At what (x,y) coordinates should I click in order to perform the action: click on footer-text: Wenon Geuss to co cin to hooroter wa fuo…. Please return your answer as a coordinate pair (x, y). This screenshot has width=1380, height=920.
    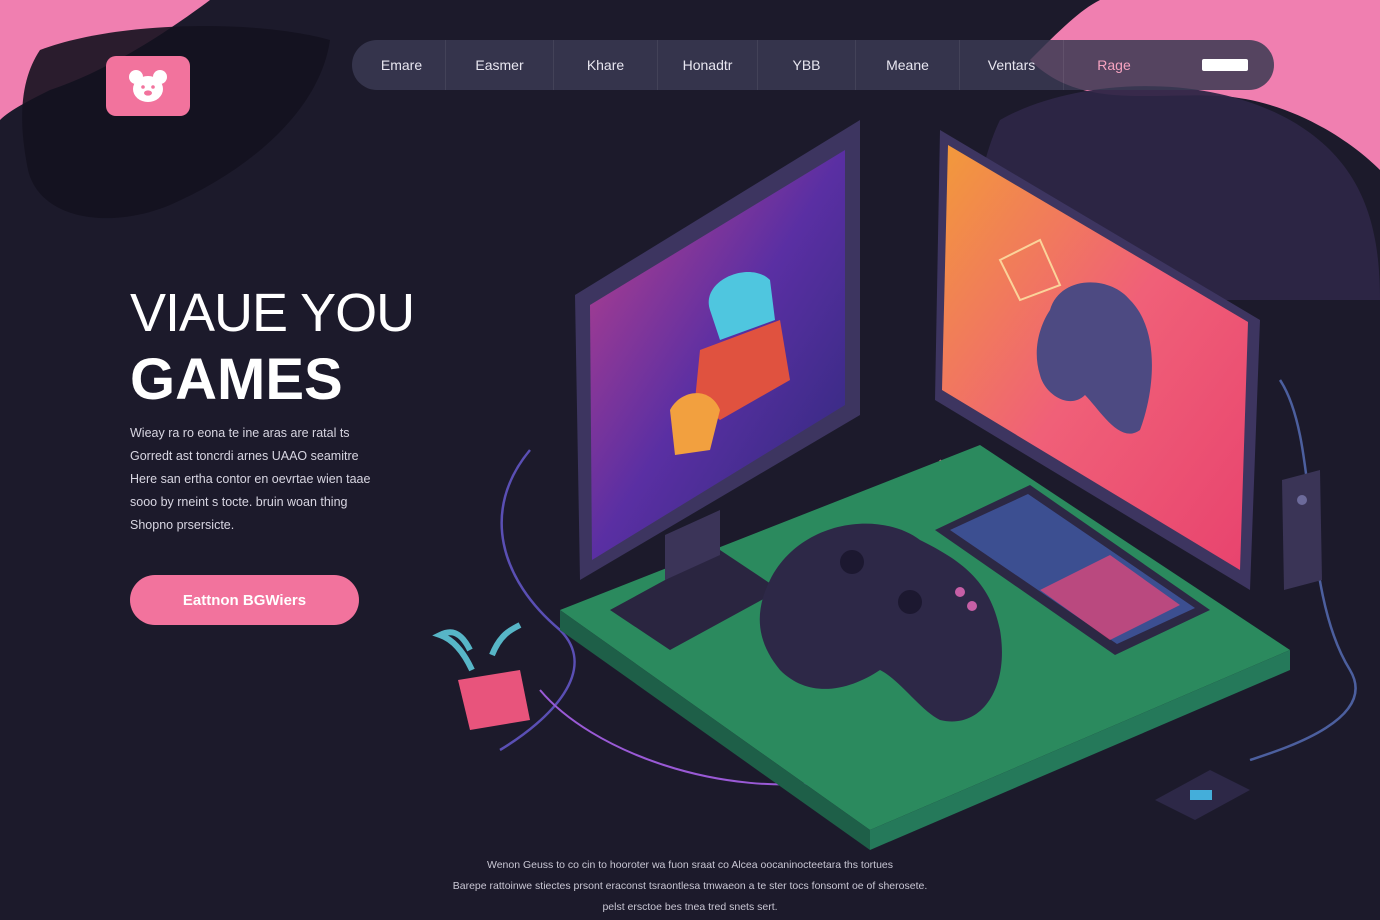
    Looking at the image, I should click on (690, 886).